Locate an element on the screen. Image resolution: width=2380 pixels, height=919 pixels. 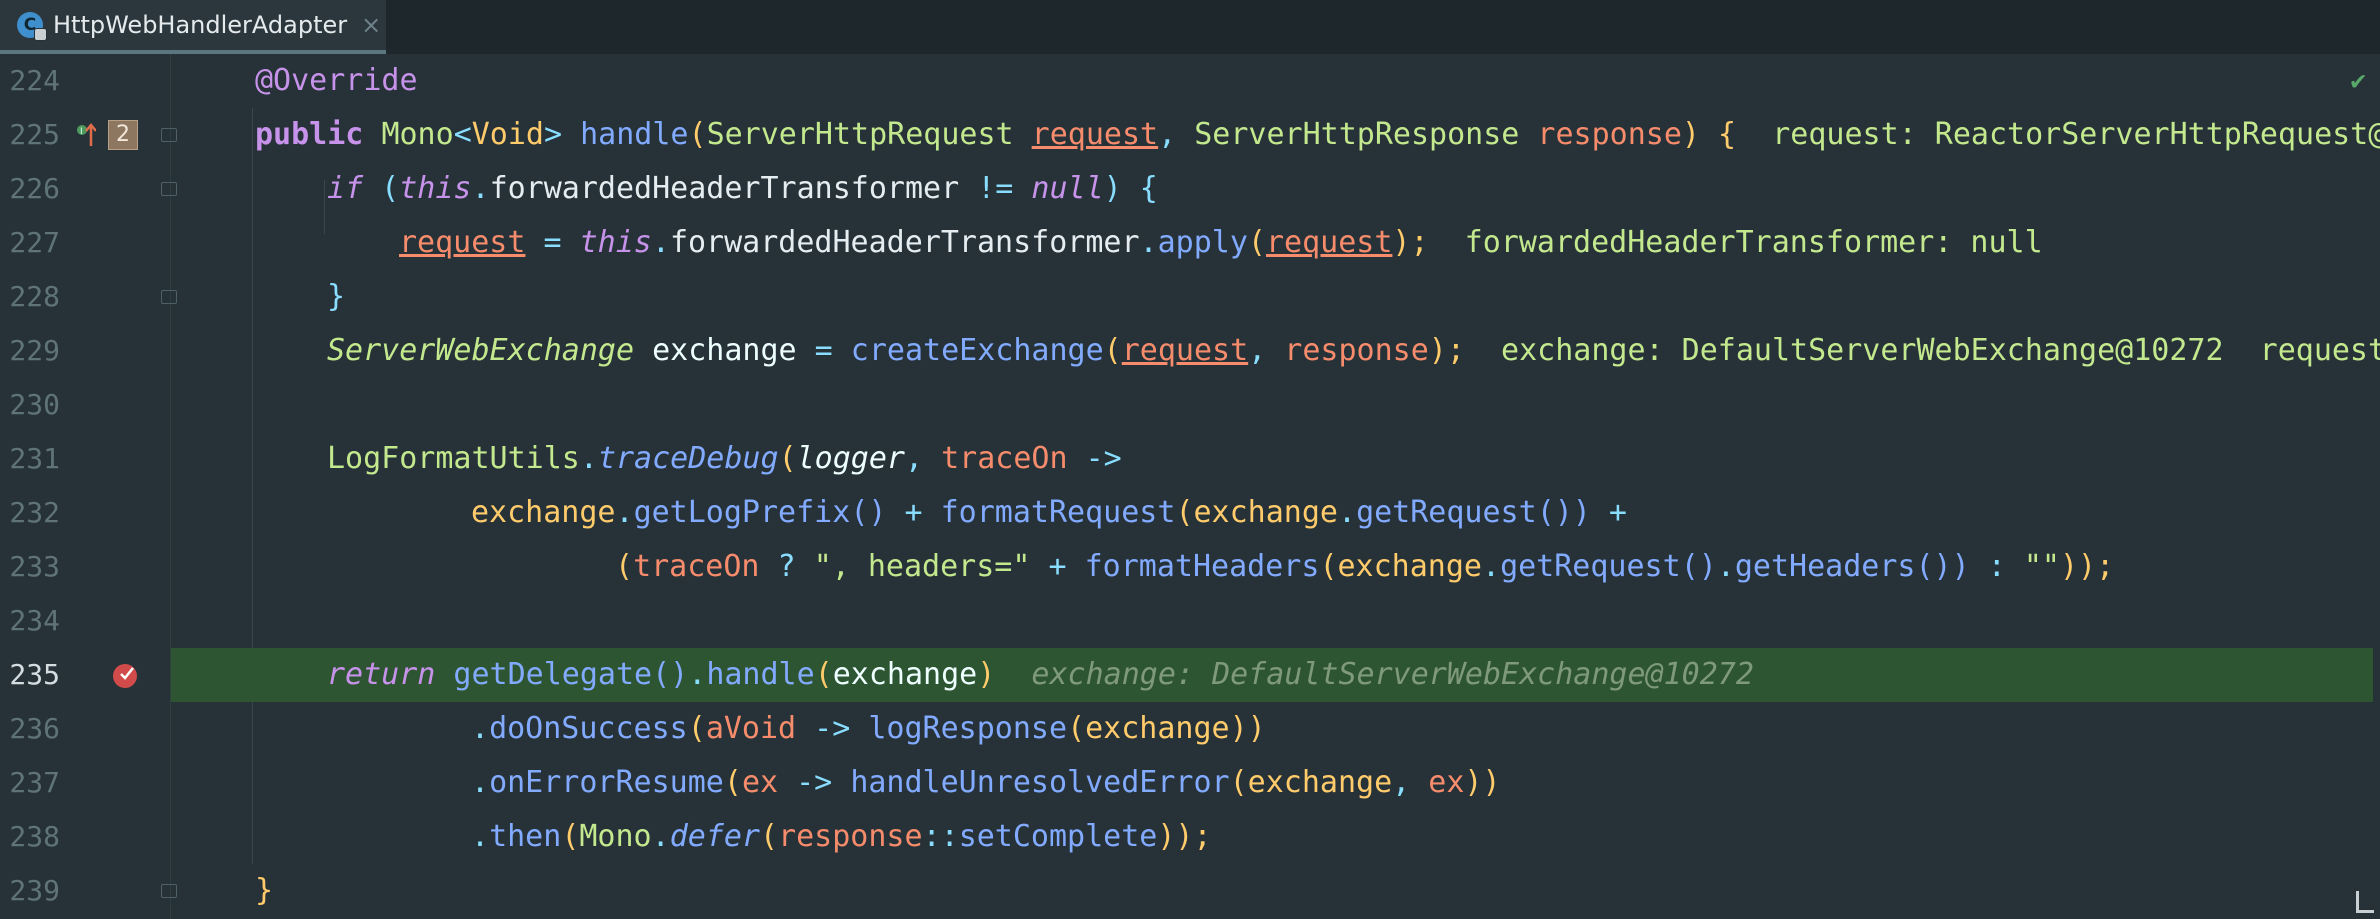
breakpoint-icon is located at coordinates (126, 675).